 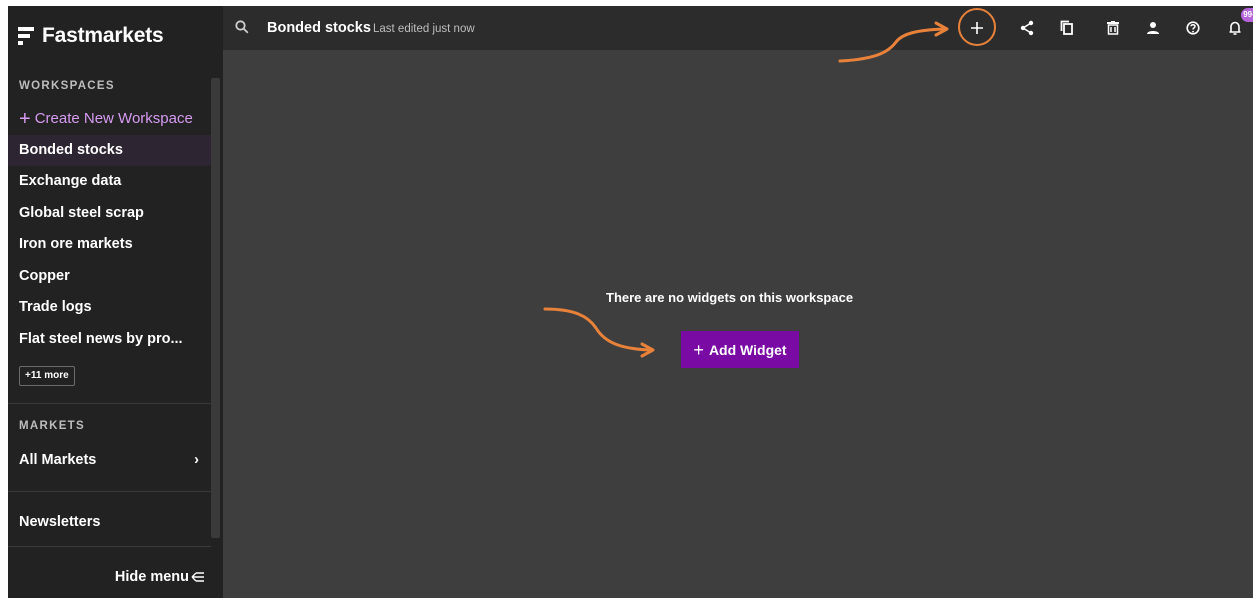 I want to click on help-button, so click(x=1193, y=28).